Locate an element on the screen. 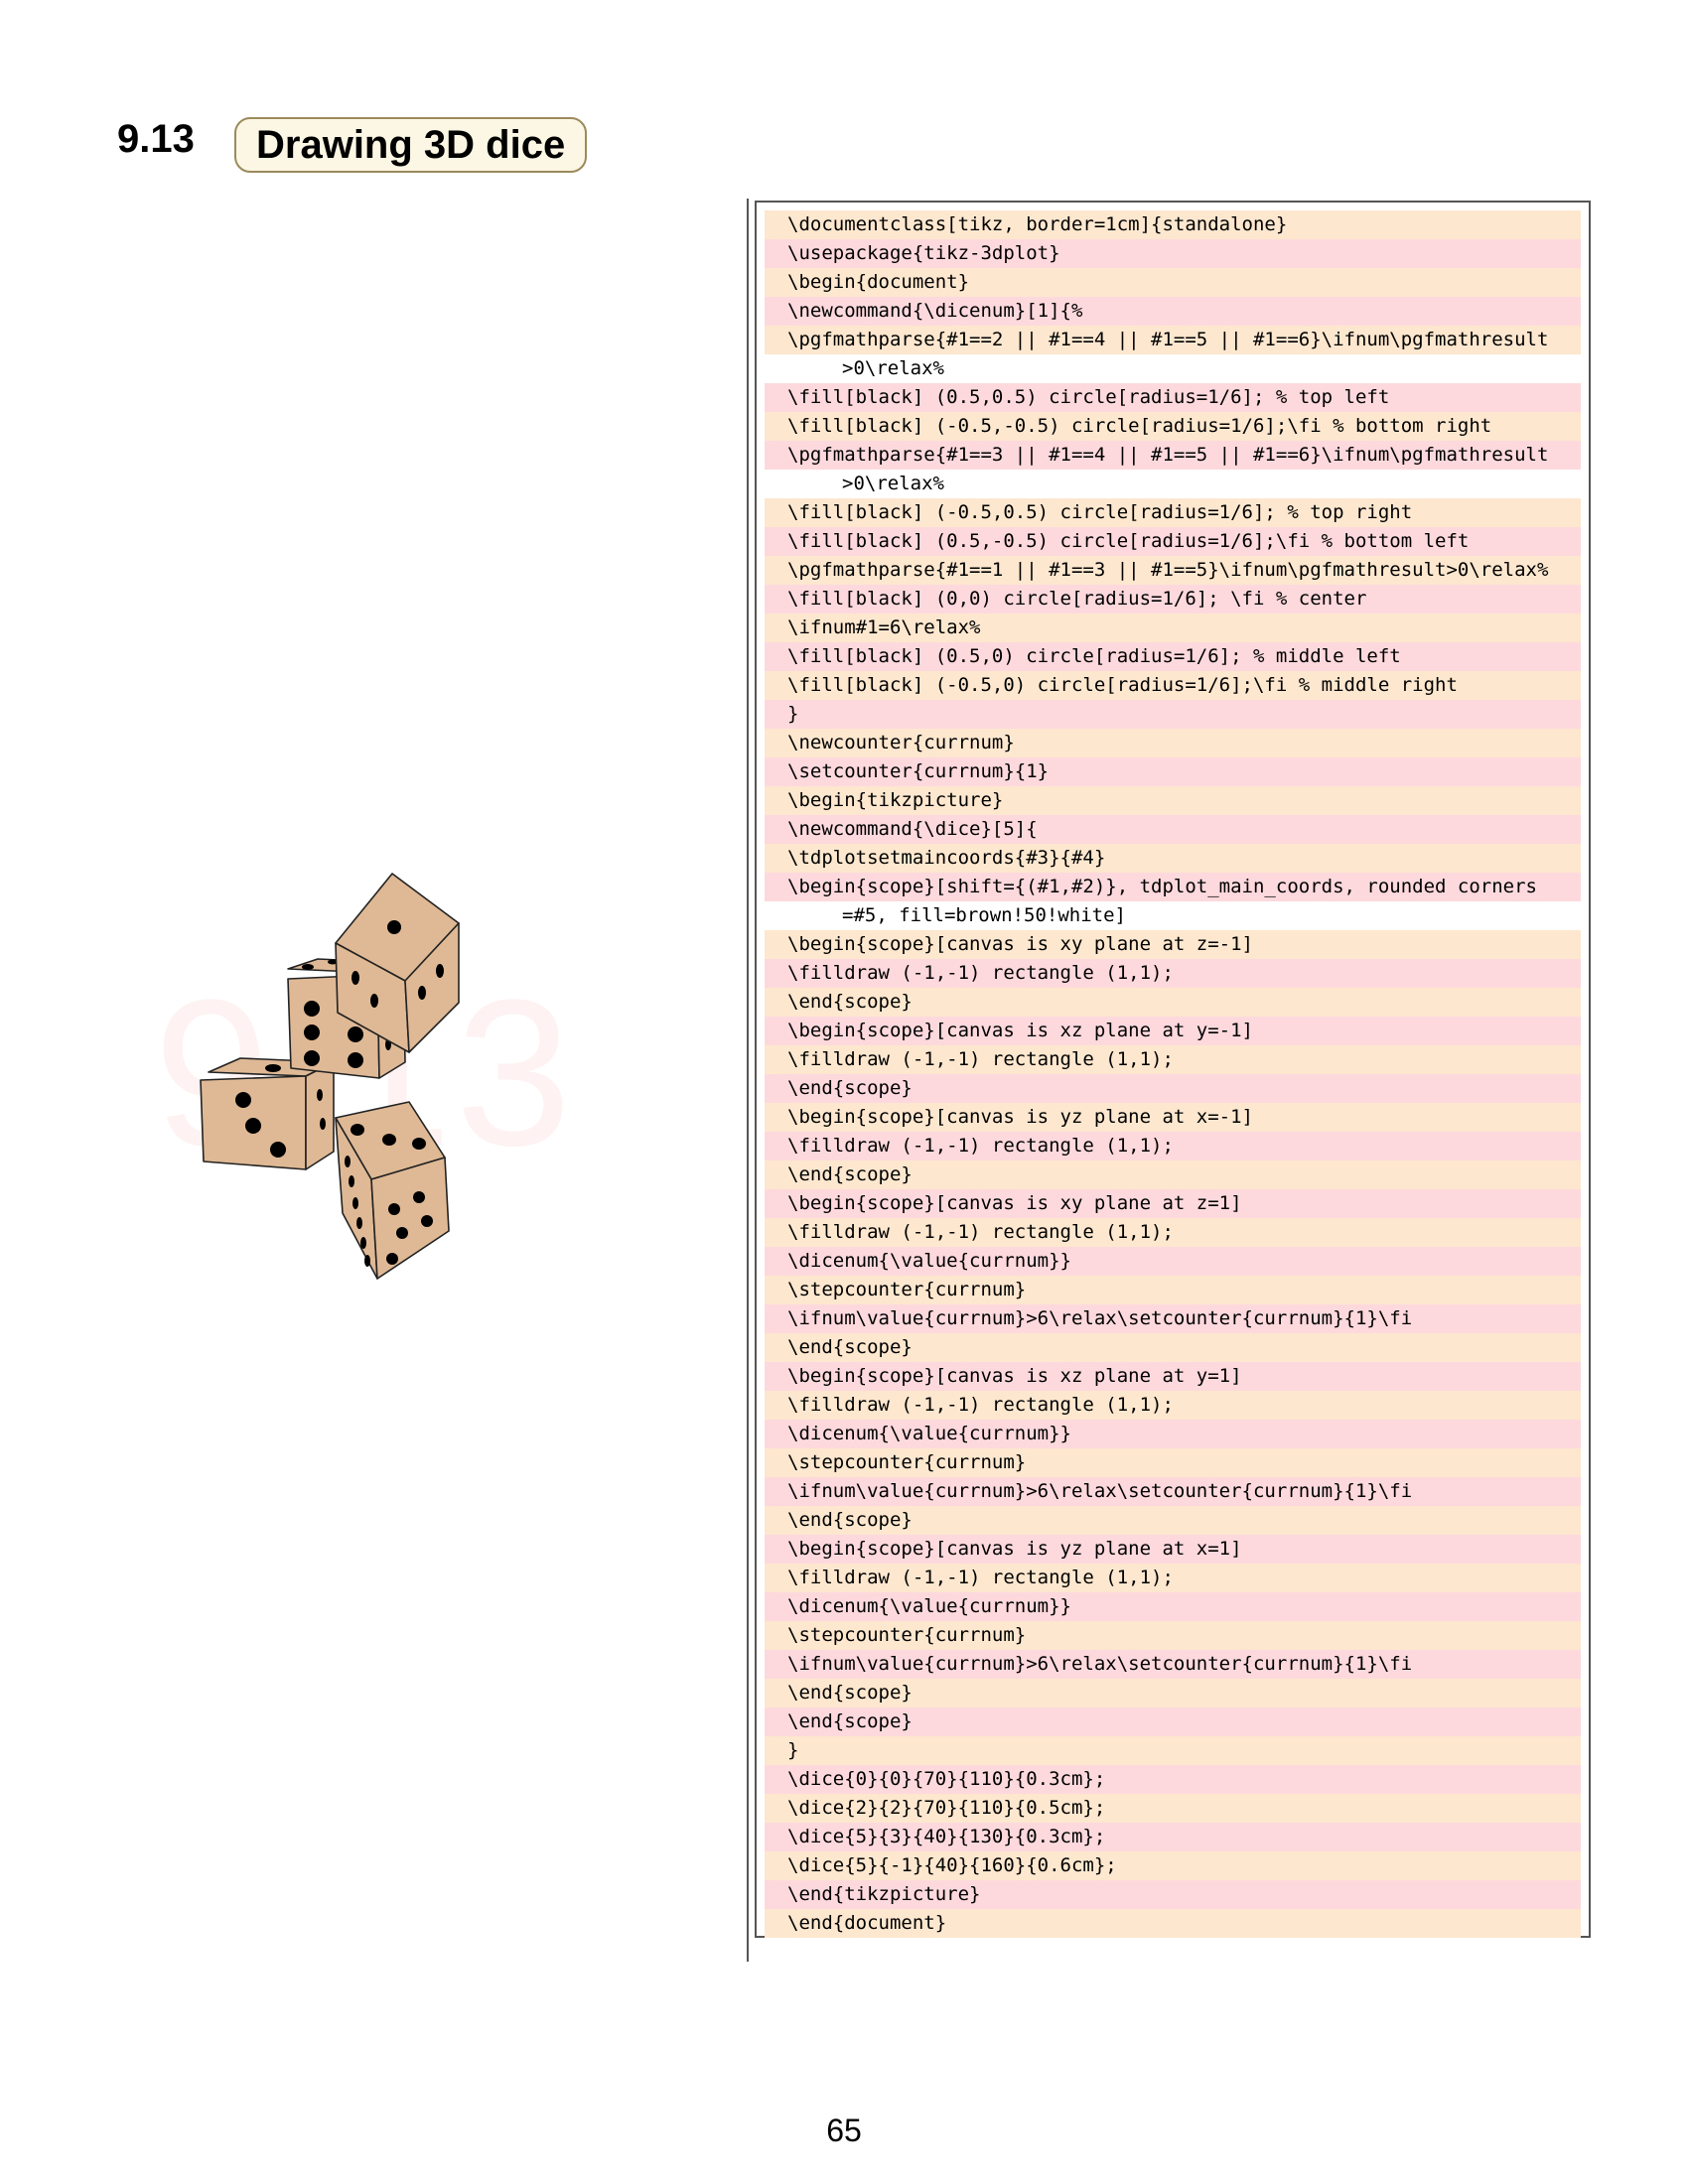 Image resolution: width=1688 pixels, height=2184 pixels. code-left-rule is located at coordinates (748, 1080).